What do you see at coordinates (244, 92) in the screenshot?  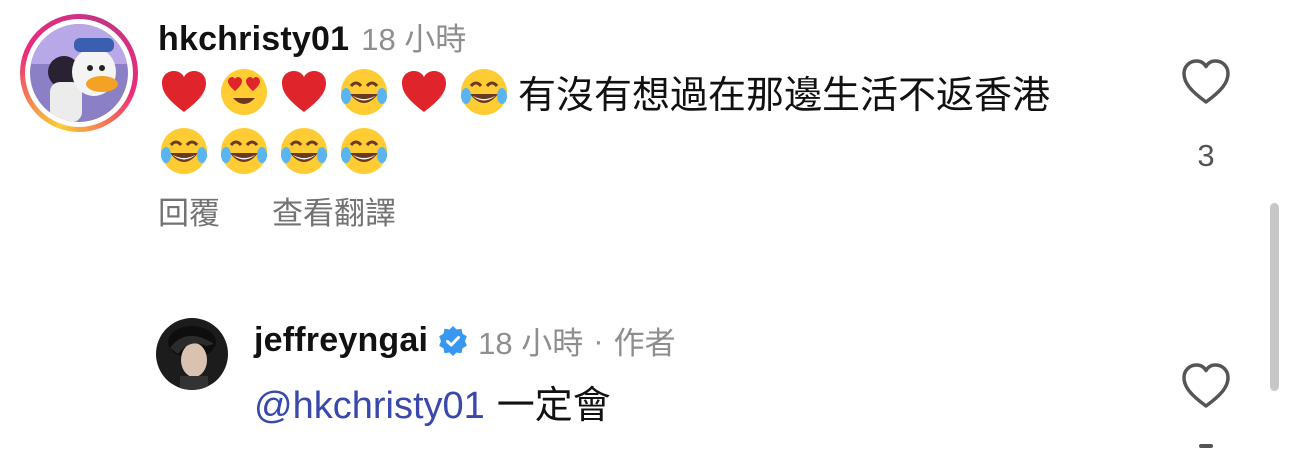 I see `heart-eyes-icon` at bounding box center [244, 92].